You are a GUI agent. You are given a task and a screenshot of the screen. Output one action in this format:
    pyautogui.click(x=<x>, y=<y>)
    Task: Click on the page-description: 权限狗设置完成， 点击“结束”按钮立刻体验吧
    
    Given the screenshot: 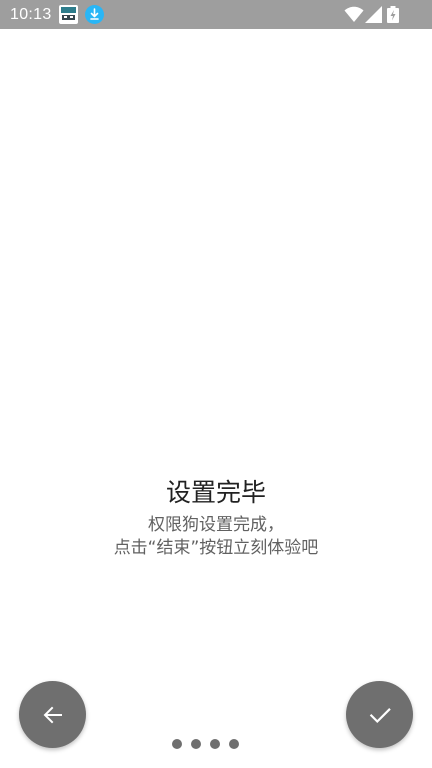 What is the action you would take?
    pyautogui.click(x=216, y=537)
    